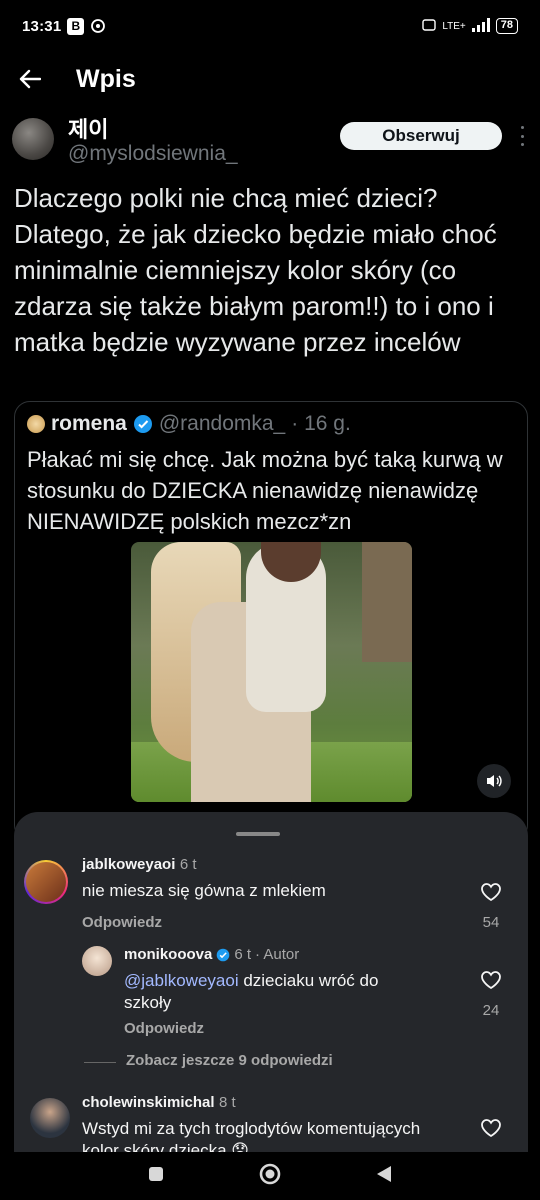 This screenshot has height=1200, width=540. I want to click on battery-icon: 78, so click(506, 26).